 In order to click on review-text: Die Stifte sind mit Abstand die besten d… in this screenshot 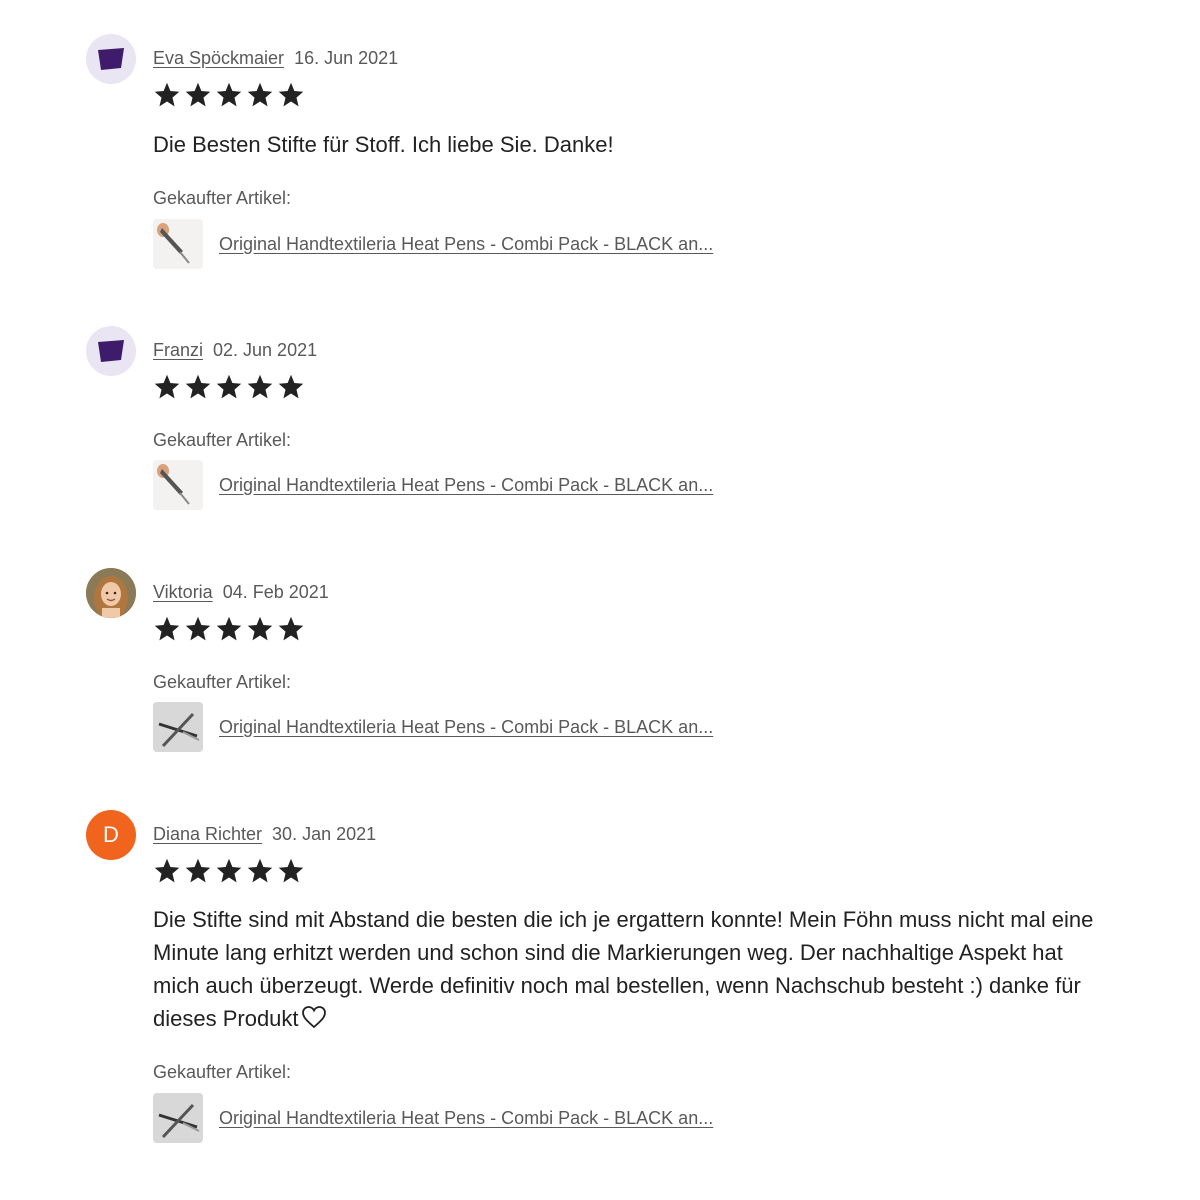, I will do `click(625, 969)`.